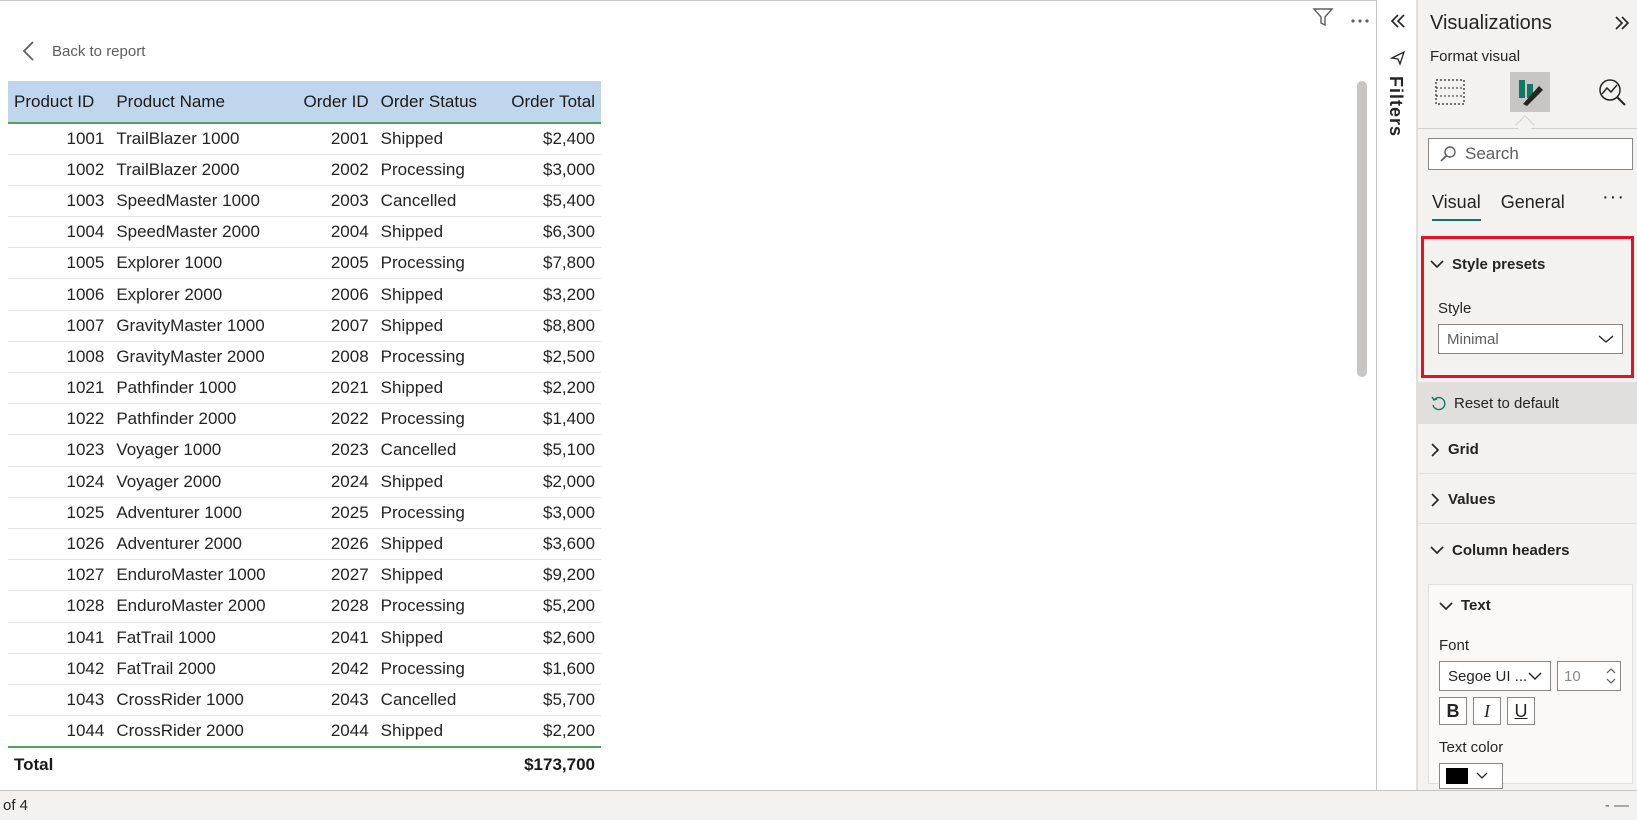 Image resolution: width=1637 pixels, height=820 pixels. I want to click on font-size-stepper: 10, so click(1589, 676).